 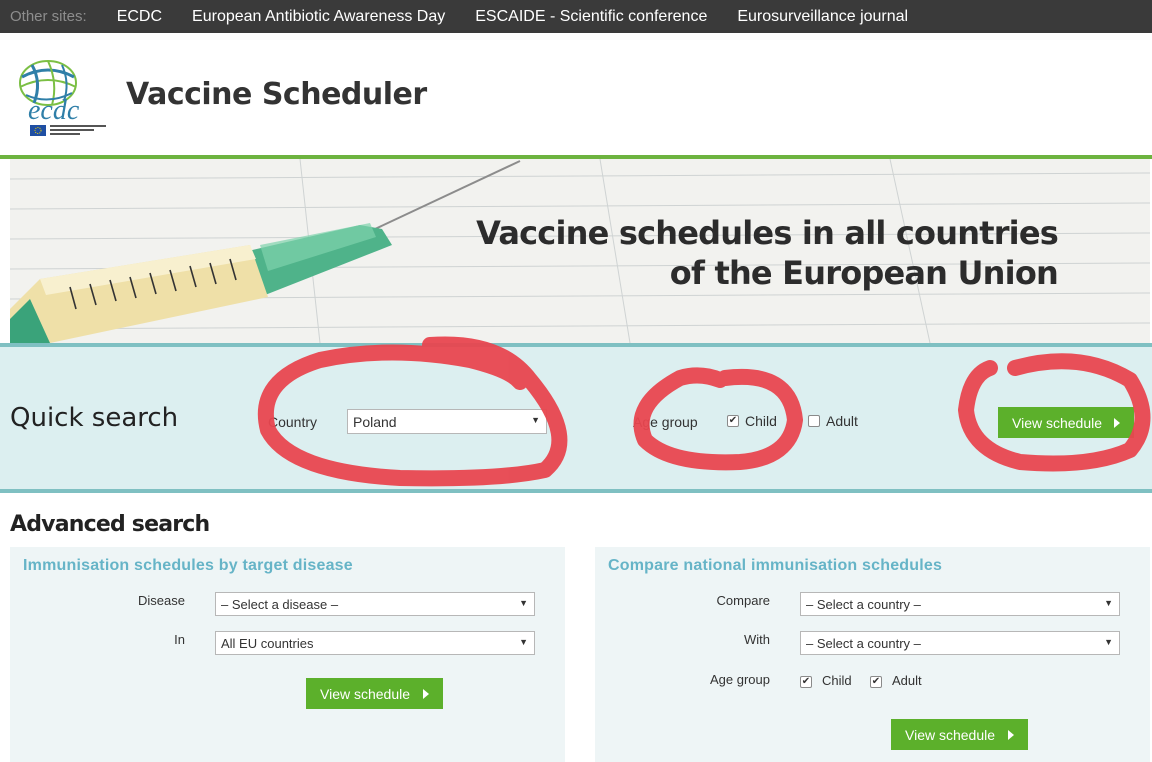 I want to click on other-sites-label: Other sites:, so click(x=48, y=16).